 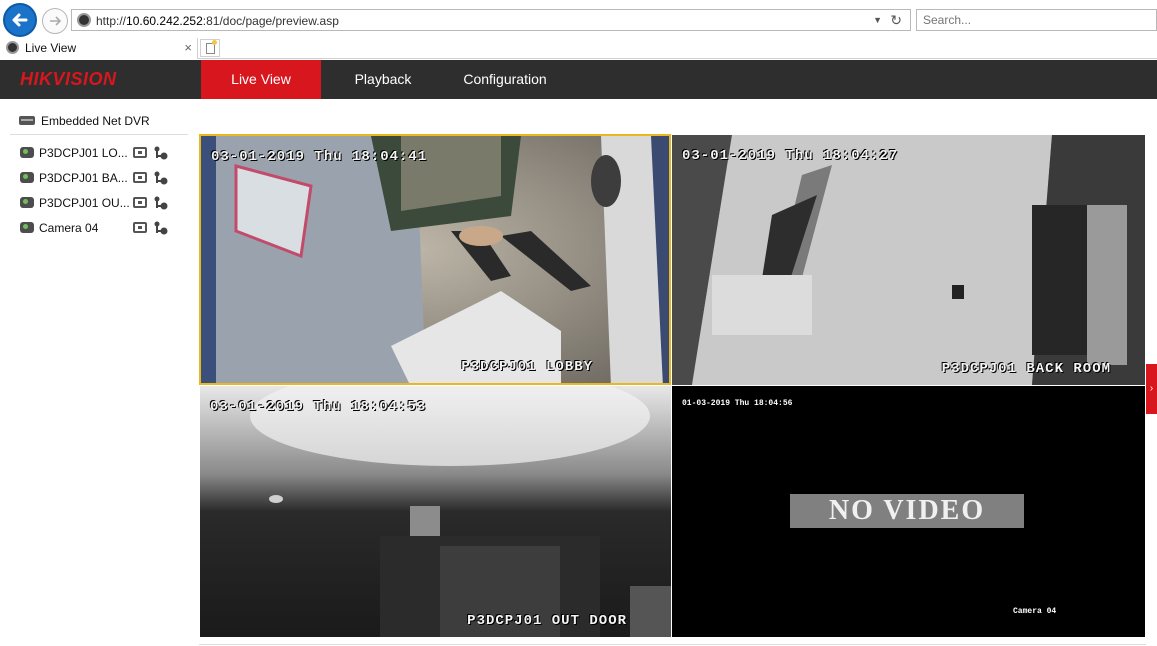 I want to click on search-box, so click(x=1036, y=20).